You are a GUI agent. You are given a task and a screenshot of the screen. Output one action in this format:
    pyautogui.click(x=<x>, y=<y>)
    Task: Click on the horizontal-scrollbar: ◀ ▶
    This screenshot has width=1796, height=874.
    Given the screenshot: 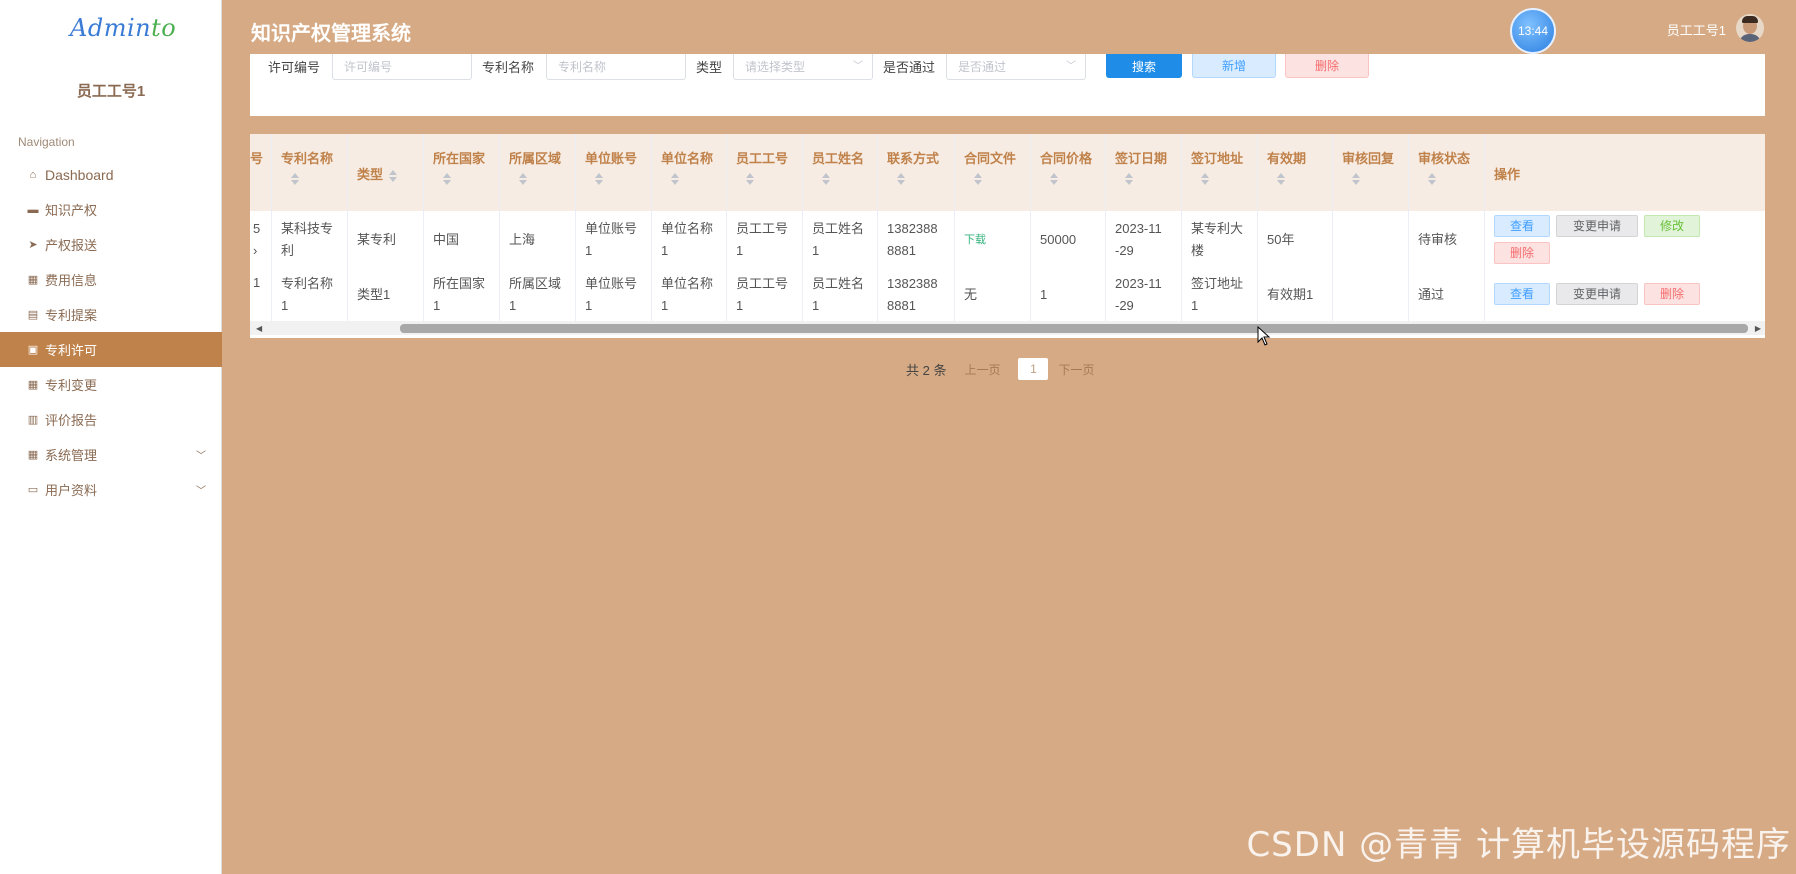 What is the action you would take?
    pyautogui.click(x=1007, y=328)
    